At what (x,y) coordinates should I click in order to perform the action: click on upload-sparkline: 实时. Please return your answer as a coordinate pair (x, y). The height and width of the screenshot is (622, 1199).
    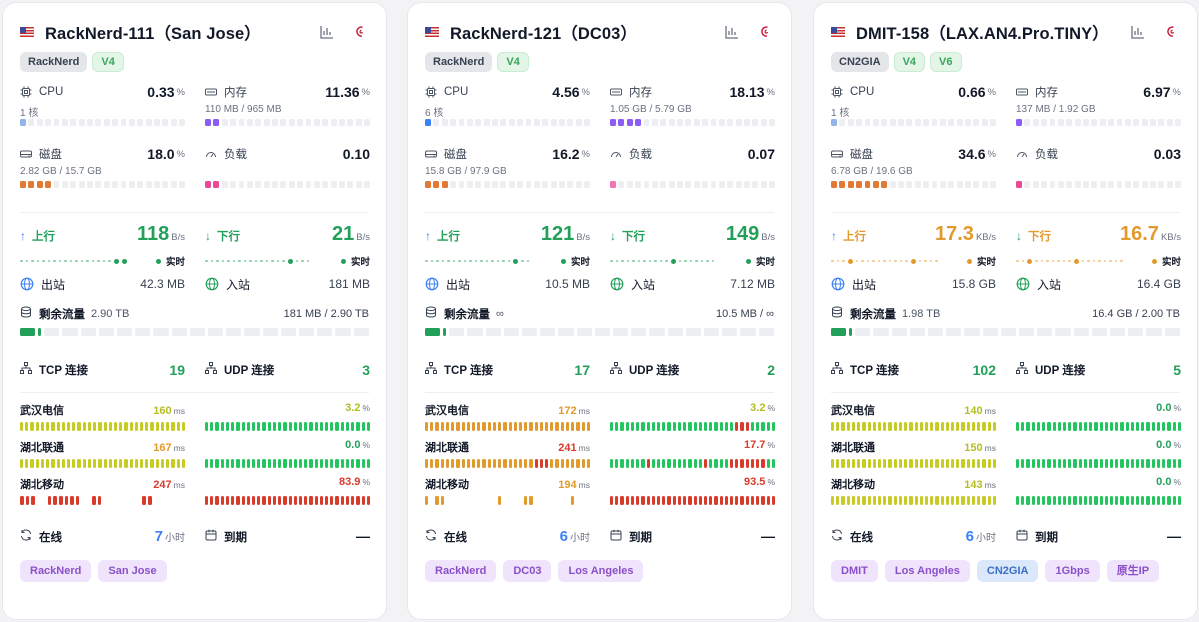
    Looking at the image, I should click on (102, 261).